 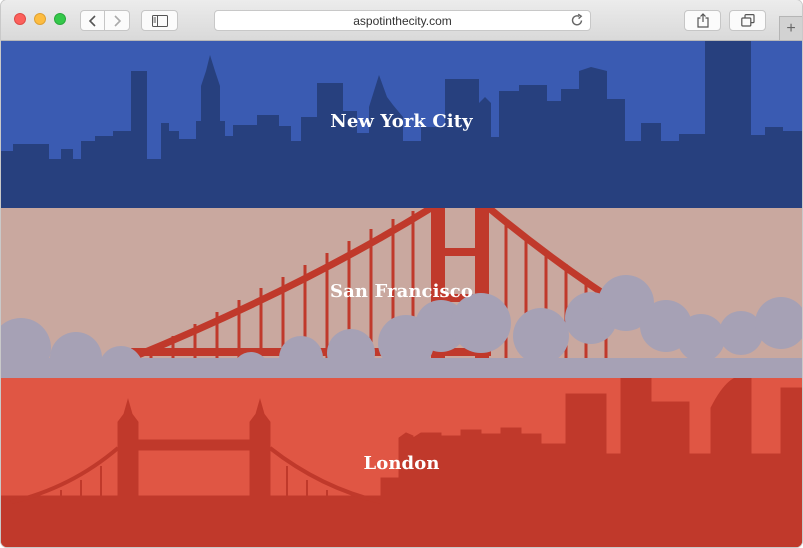 I want to click on city-name-san-francisco: San Francisco, so click(x=401, y=291).